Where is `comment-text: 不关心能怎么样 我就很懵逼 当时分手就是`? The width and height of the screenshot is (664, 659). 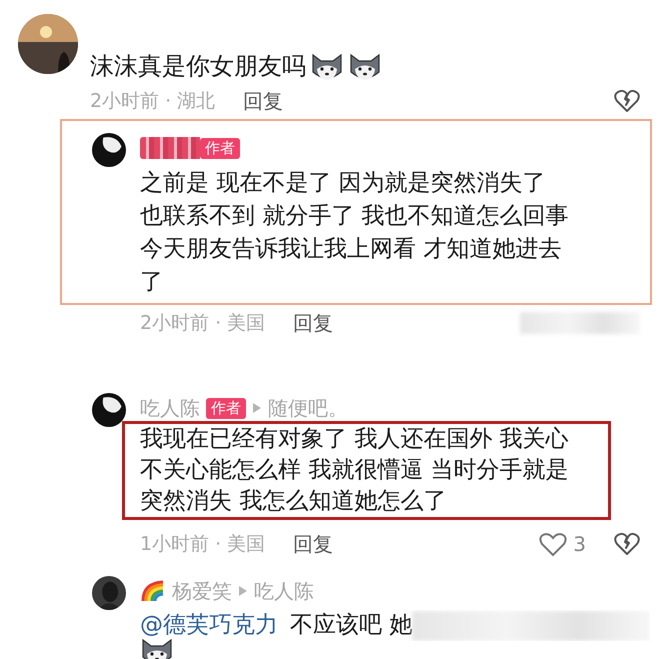 comment-text: 不关心能怎么样 我就很懵逼 当时分手就是 is located at coordinates (354, 470).